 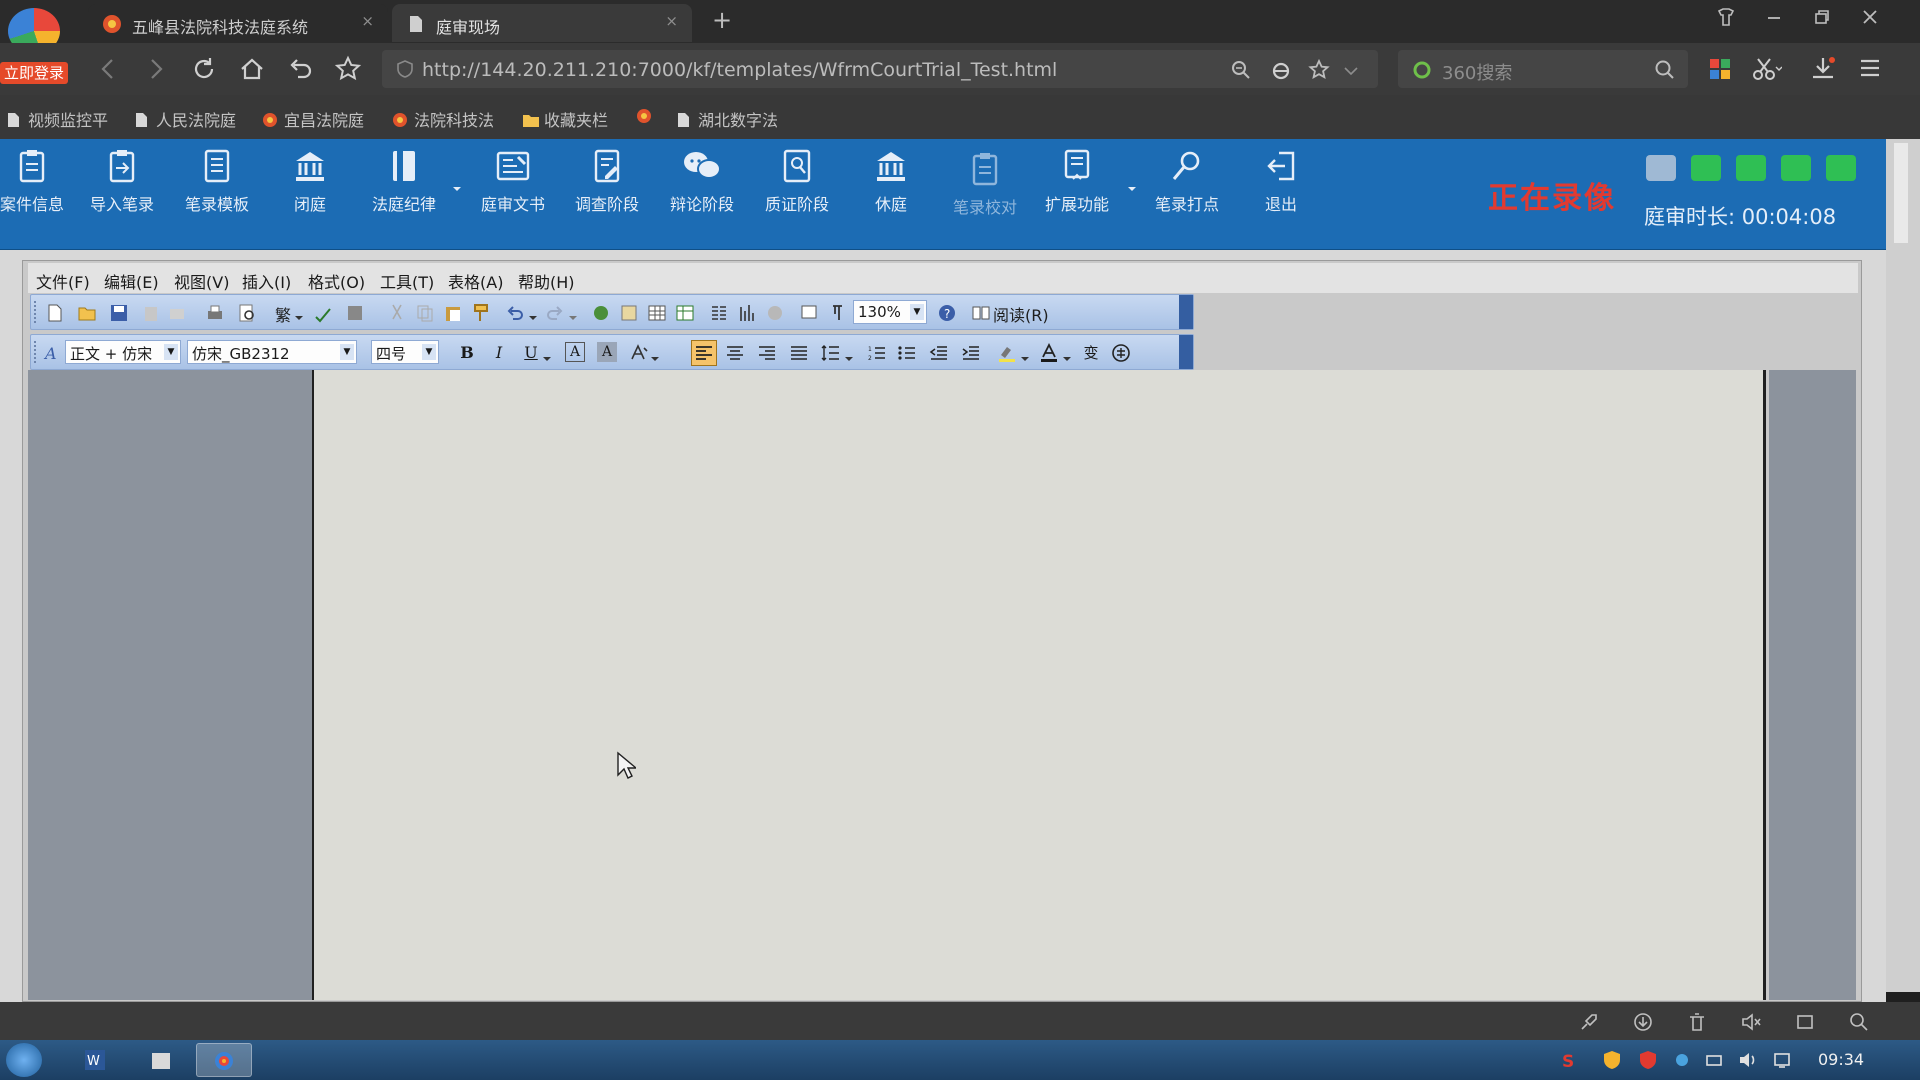 I want to click on device-status-icon, so click(x=1751, y=168).